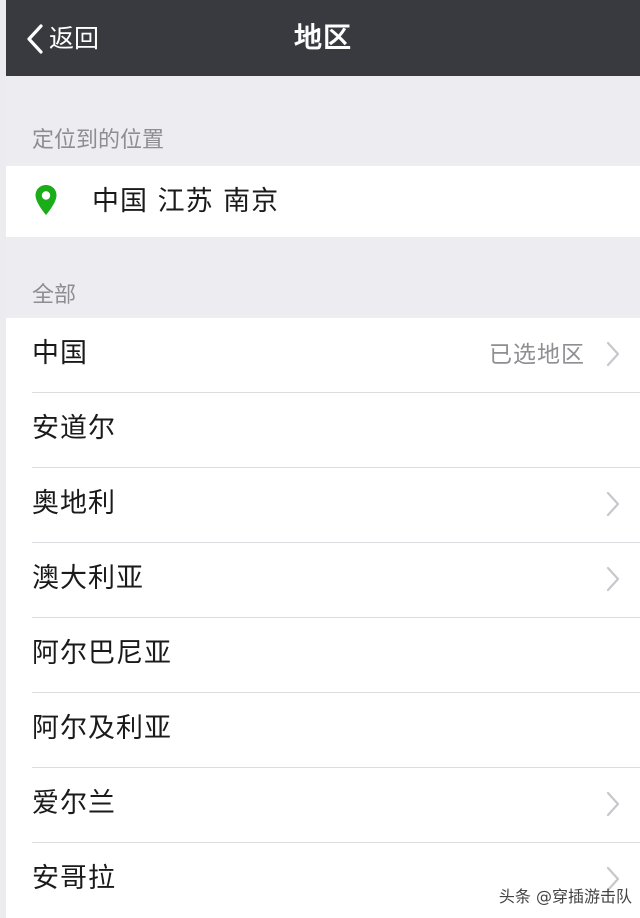  Describe the element at coordinates (323, 201) in the screenshot. I see `located-location-item: 中国 江苏 南京` at that location.